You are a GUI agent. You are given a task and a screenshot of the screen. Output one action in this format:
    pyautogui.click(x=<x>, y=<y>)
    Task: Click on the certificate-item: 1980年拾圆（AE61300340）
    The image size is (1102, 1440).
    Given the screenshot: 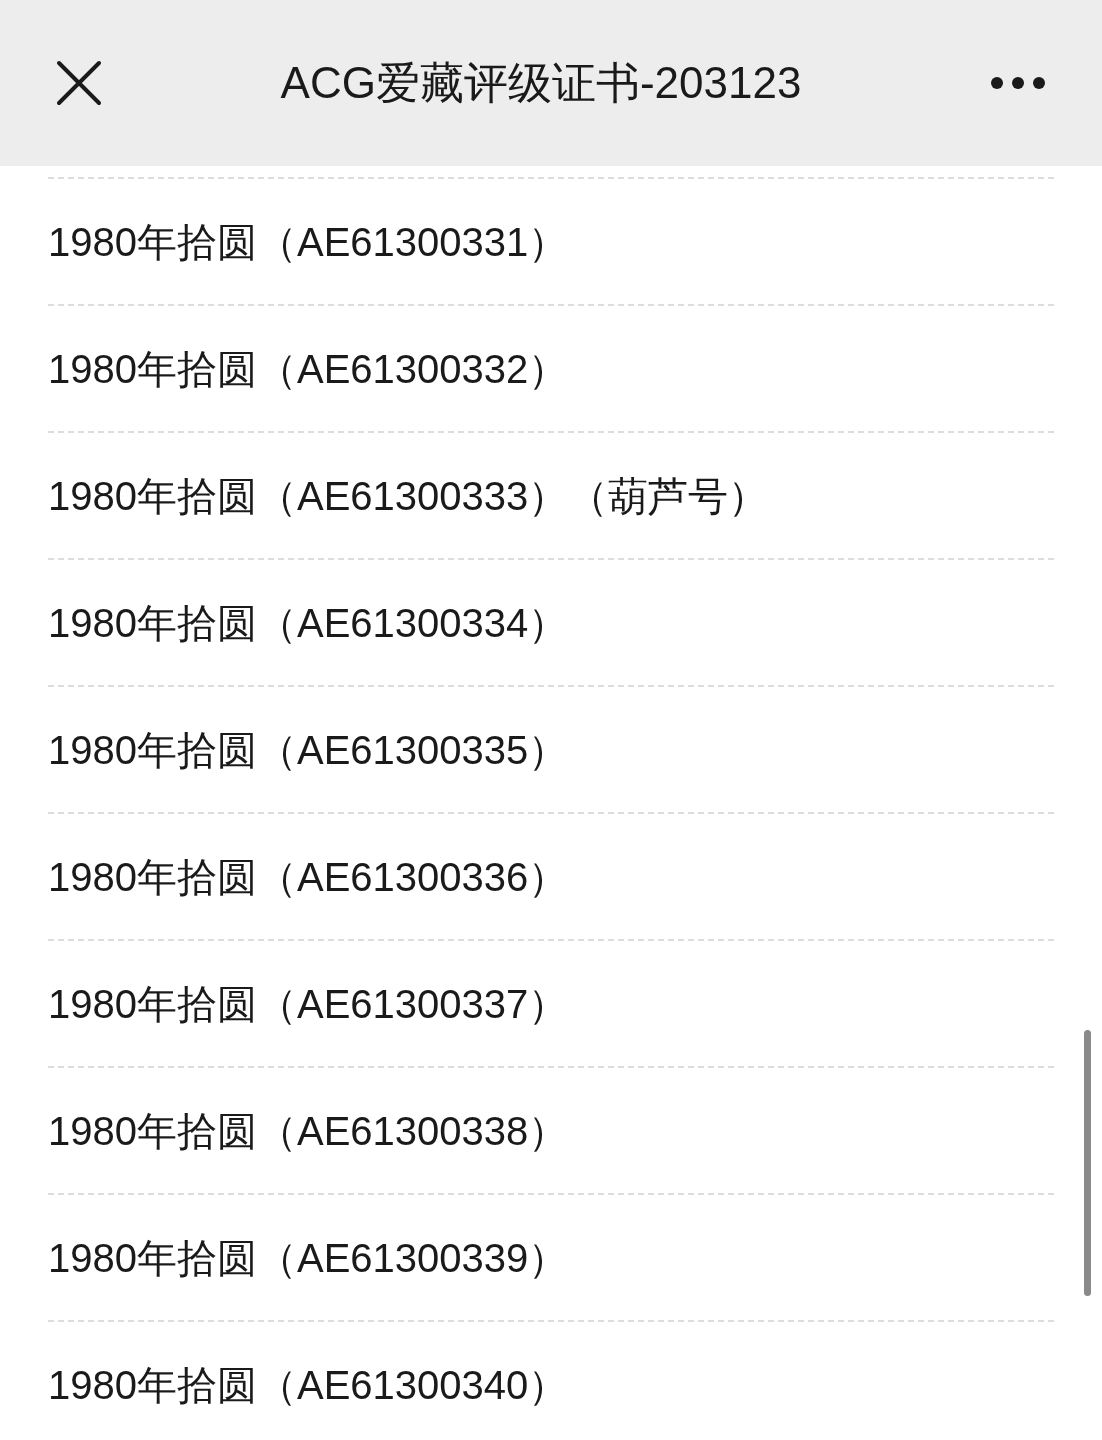 What is the action you would take?
    pyautogui.click(x=308, y=1384)
    